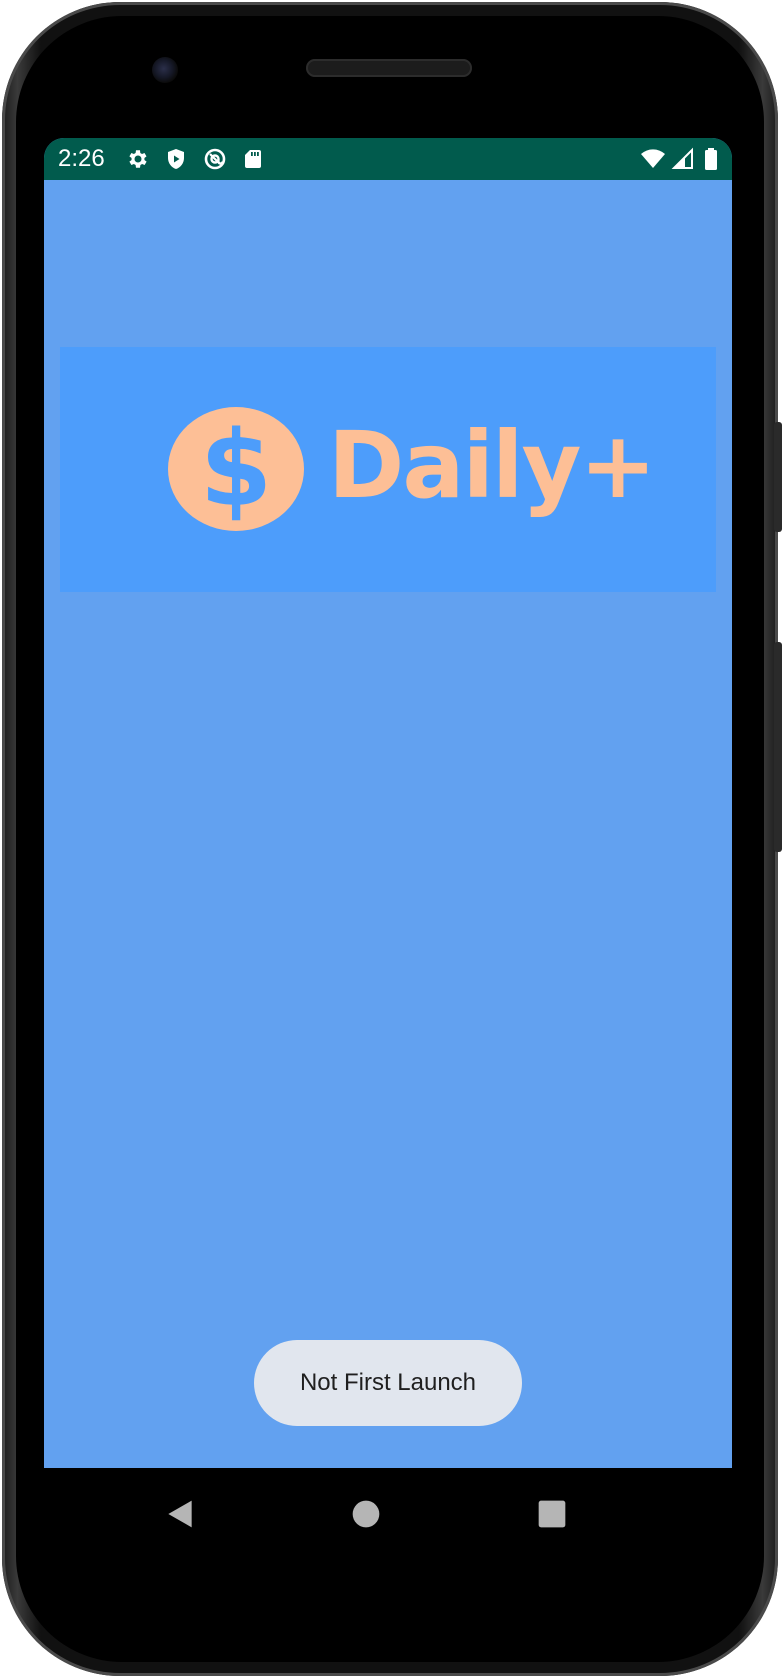  Describe the element at coordinates (388, 159) in the screenshot. I see `status-bar: 2:26` at that location.